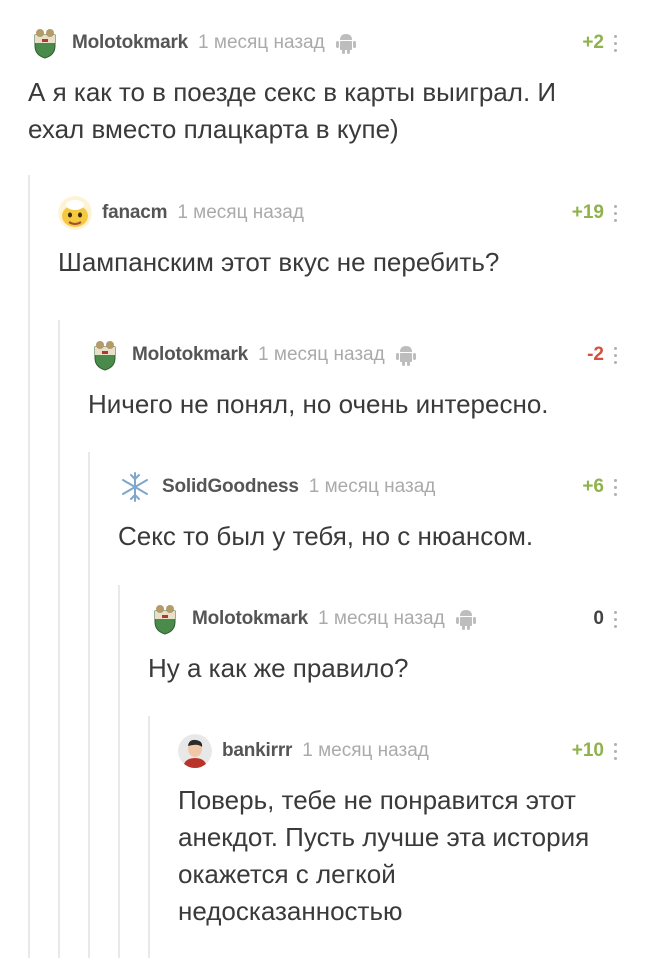 This screenshot has width=650, height=958. What do you see at coordinates (257, 751) in the screenshot?
I see `author-name: bankirrr` at bounding box center [257, 751].